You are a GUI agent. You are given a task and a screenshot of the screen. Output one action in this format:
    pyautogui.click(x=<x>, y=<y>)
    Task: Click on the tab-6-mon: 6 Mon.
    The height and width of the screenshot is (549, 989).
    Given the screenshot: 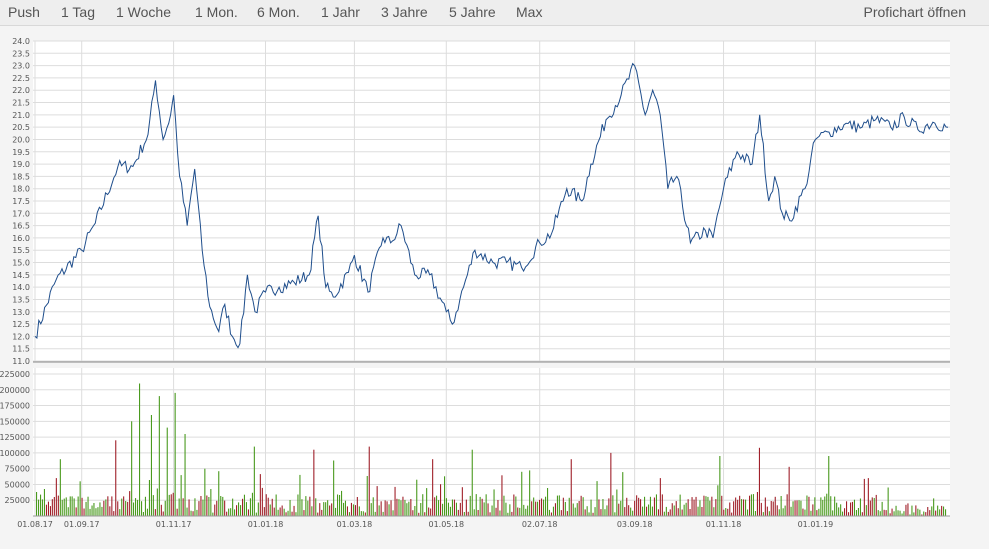 What is the action you would take?
    pyautogui.click(x=278, y=12)
    